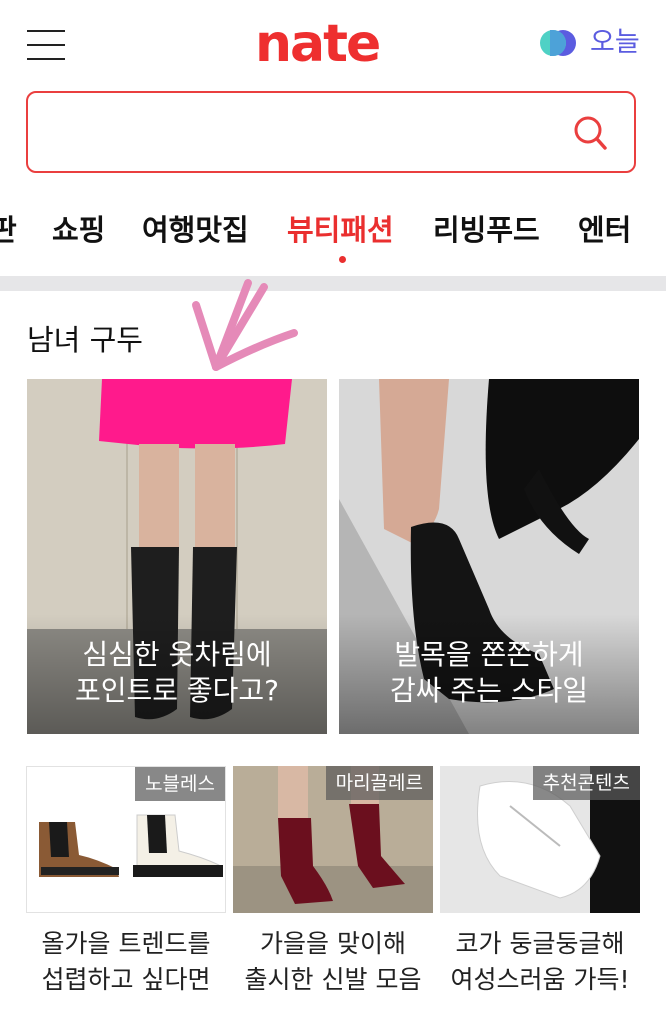  I want to click on search-input, so click(308, 133).